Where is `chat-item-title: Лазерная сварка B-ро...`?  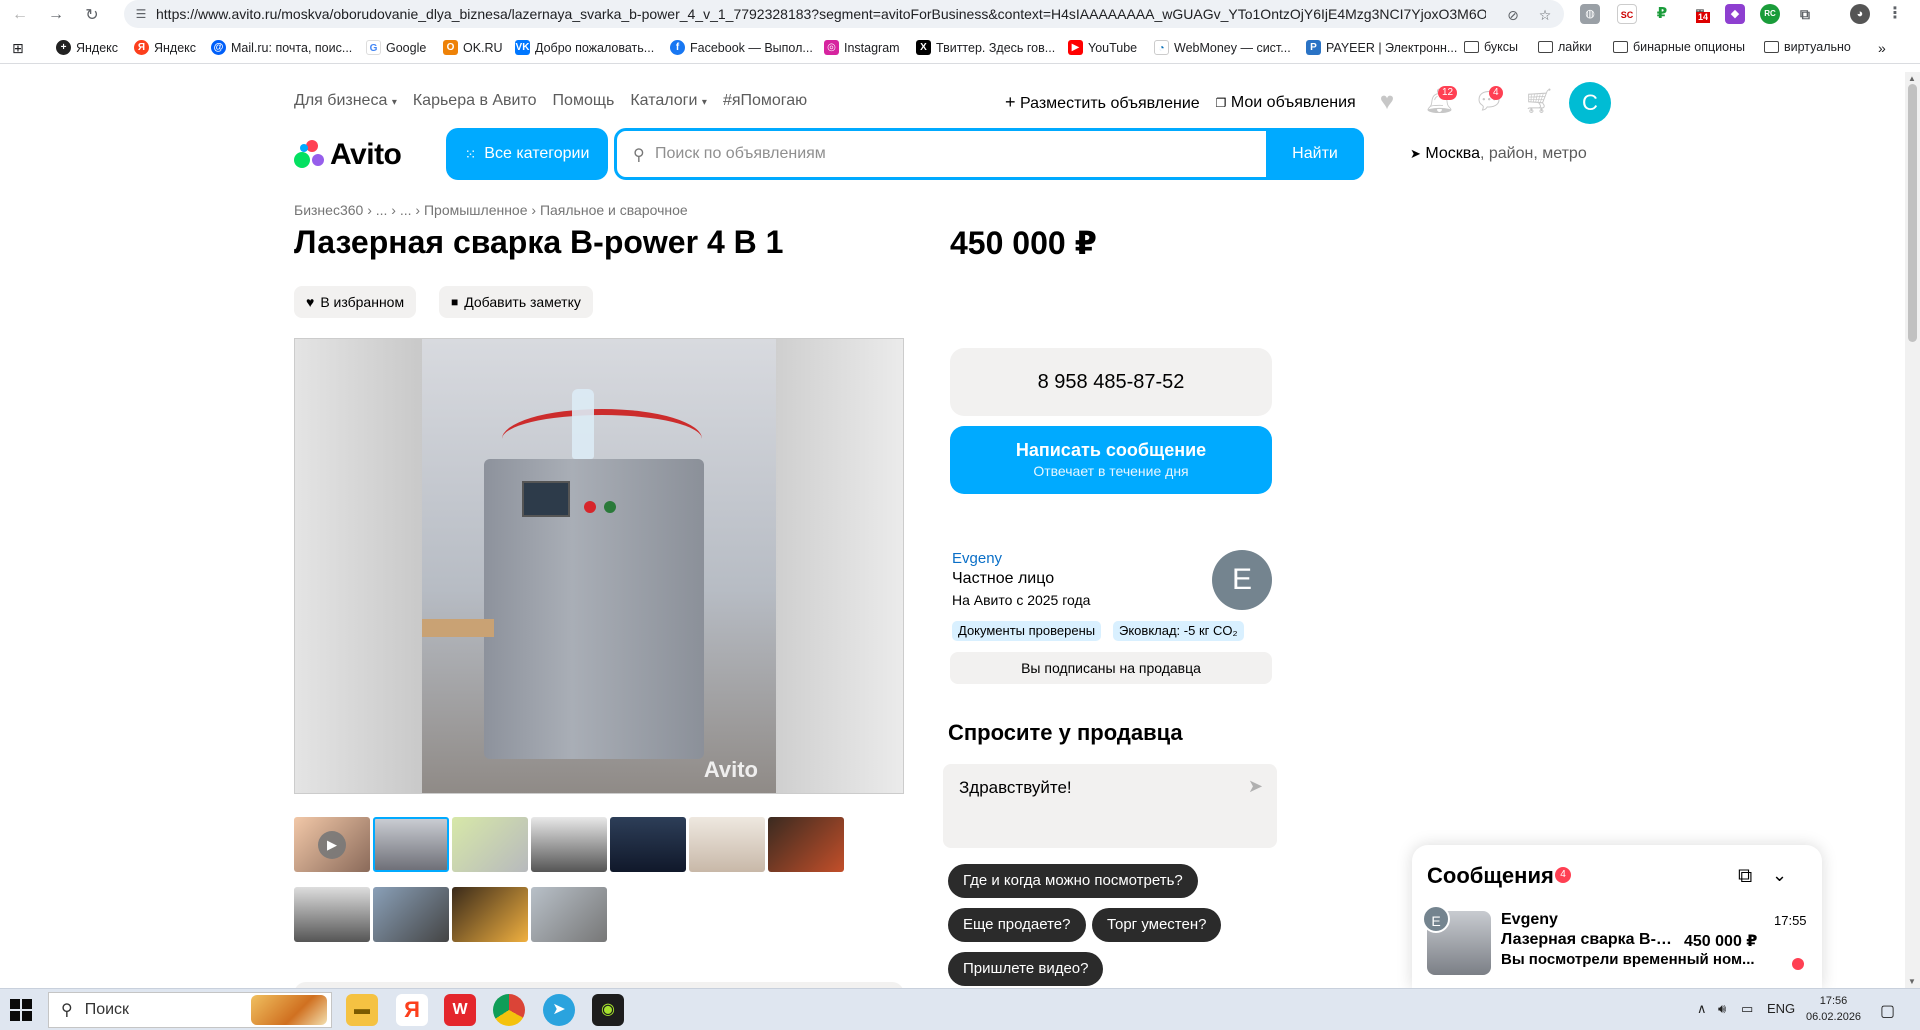
chat-item-title: Лазерная сварка B-ро... is located at coordinates (1588, 940).